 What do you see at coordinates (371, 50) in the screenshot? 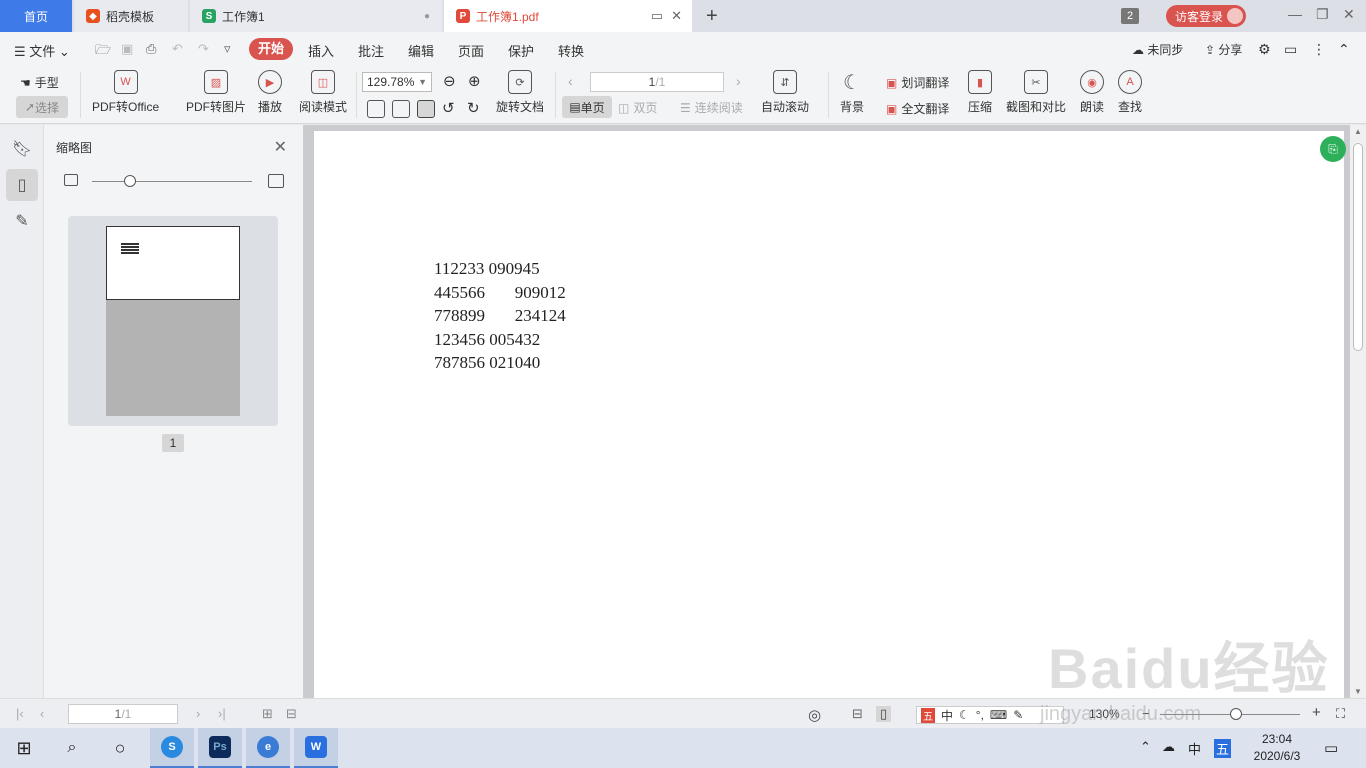
I see `menu-tab-annotate: 批注` at bounding box center [371, 50].